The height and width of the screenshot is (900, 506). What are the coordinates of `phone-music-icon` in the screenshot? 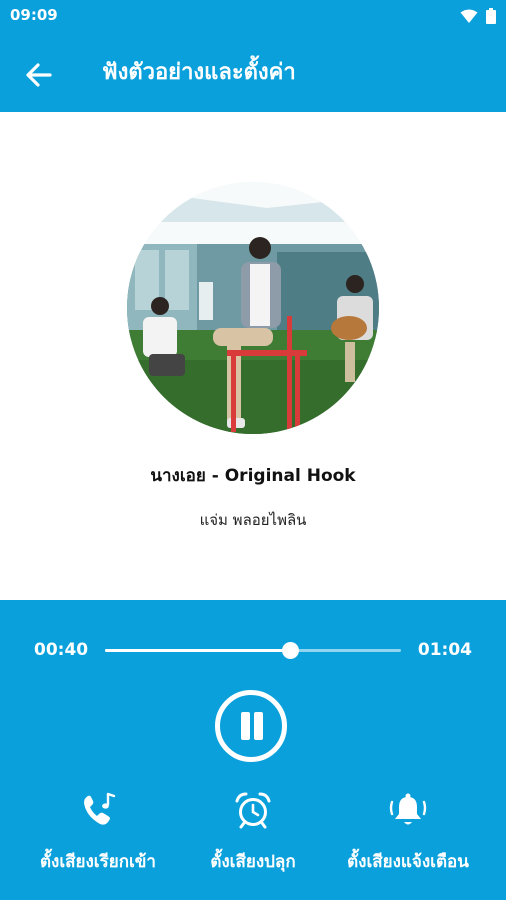 It's located at (100, 808).